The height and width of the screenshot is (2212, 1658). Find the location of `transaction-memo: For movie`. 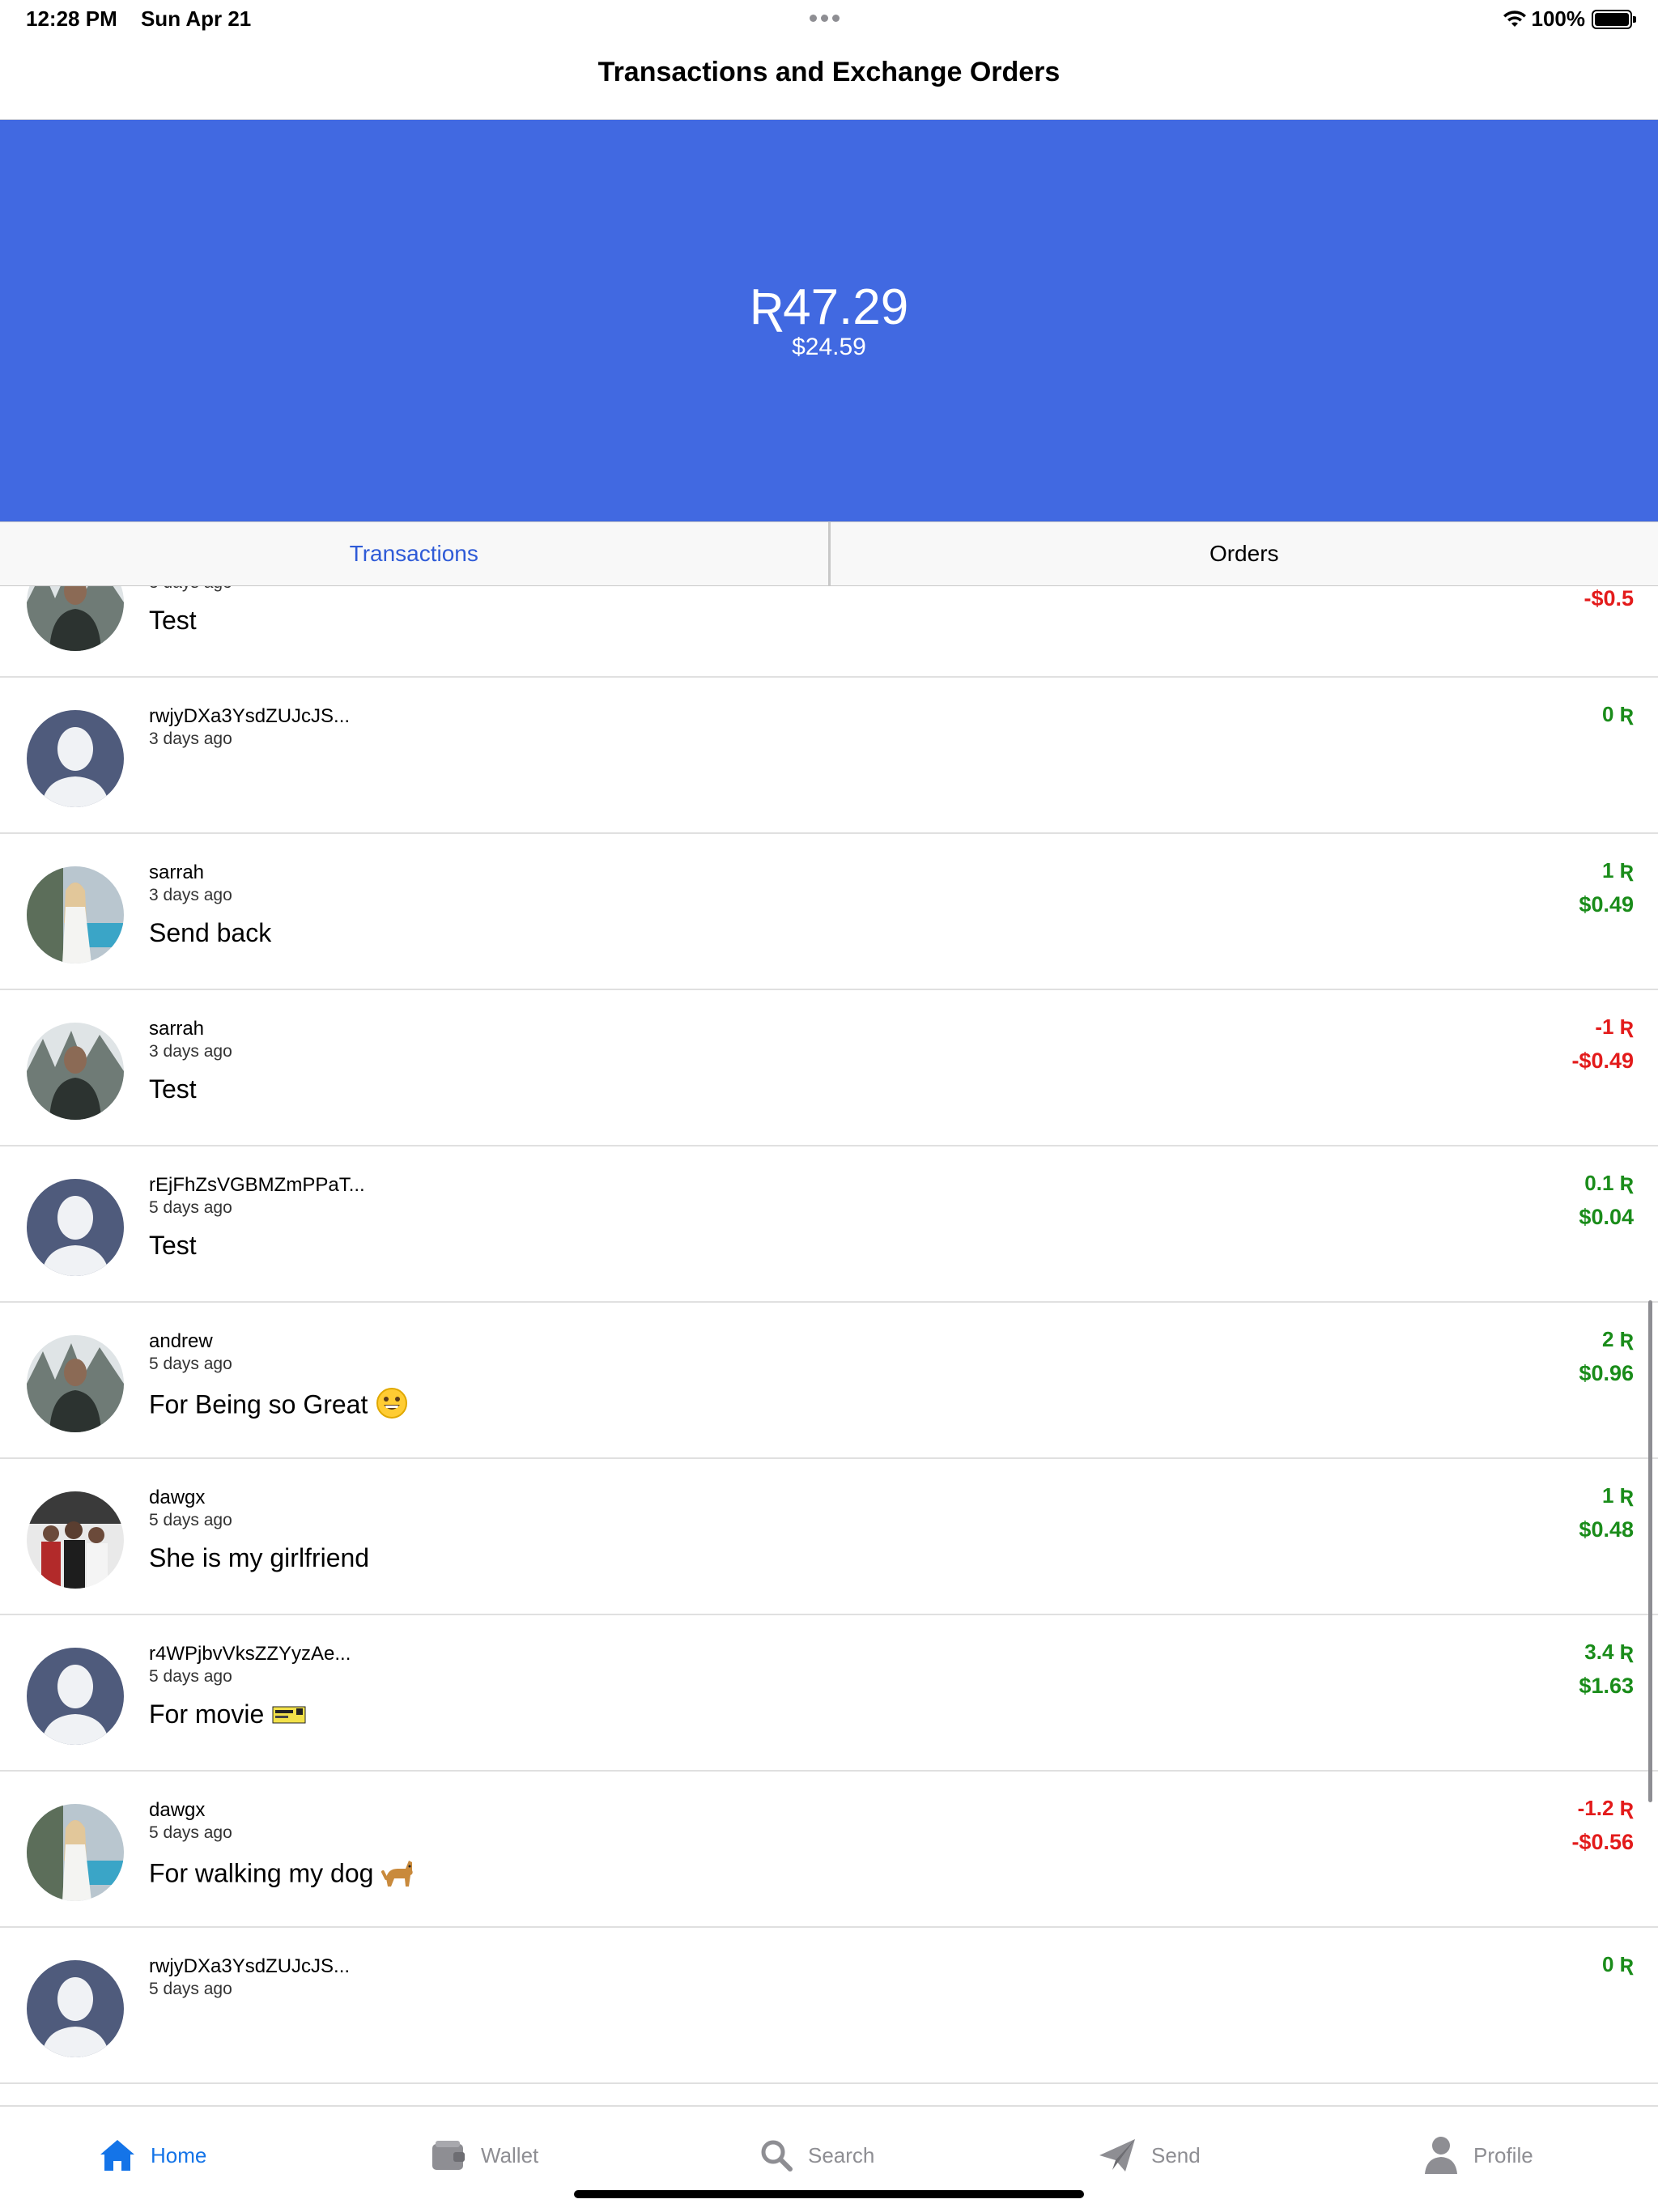

transaction-memo: For movie is located at coordinates (227, 1715).